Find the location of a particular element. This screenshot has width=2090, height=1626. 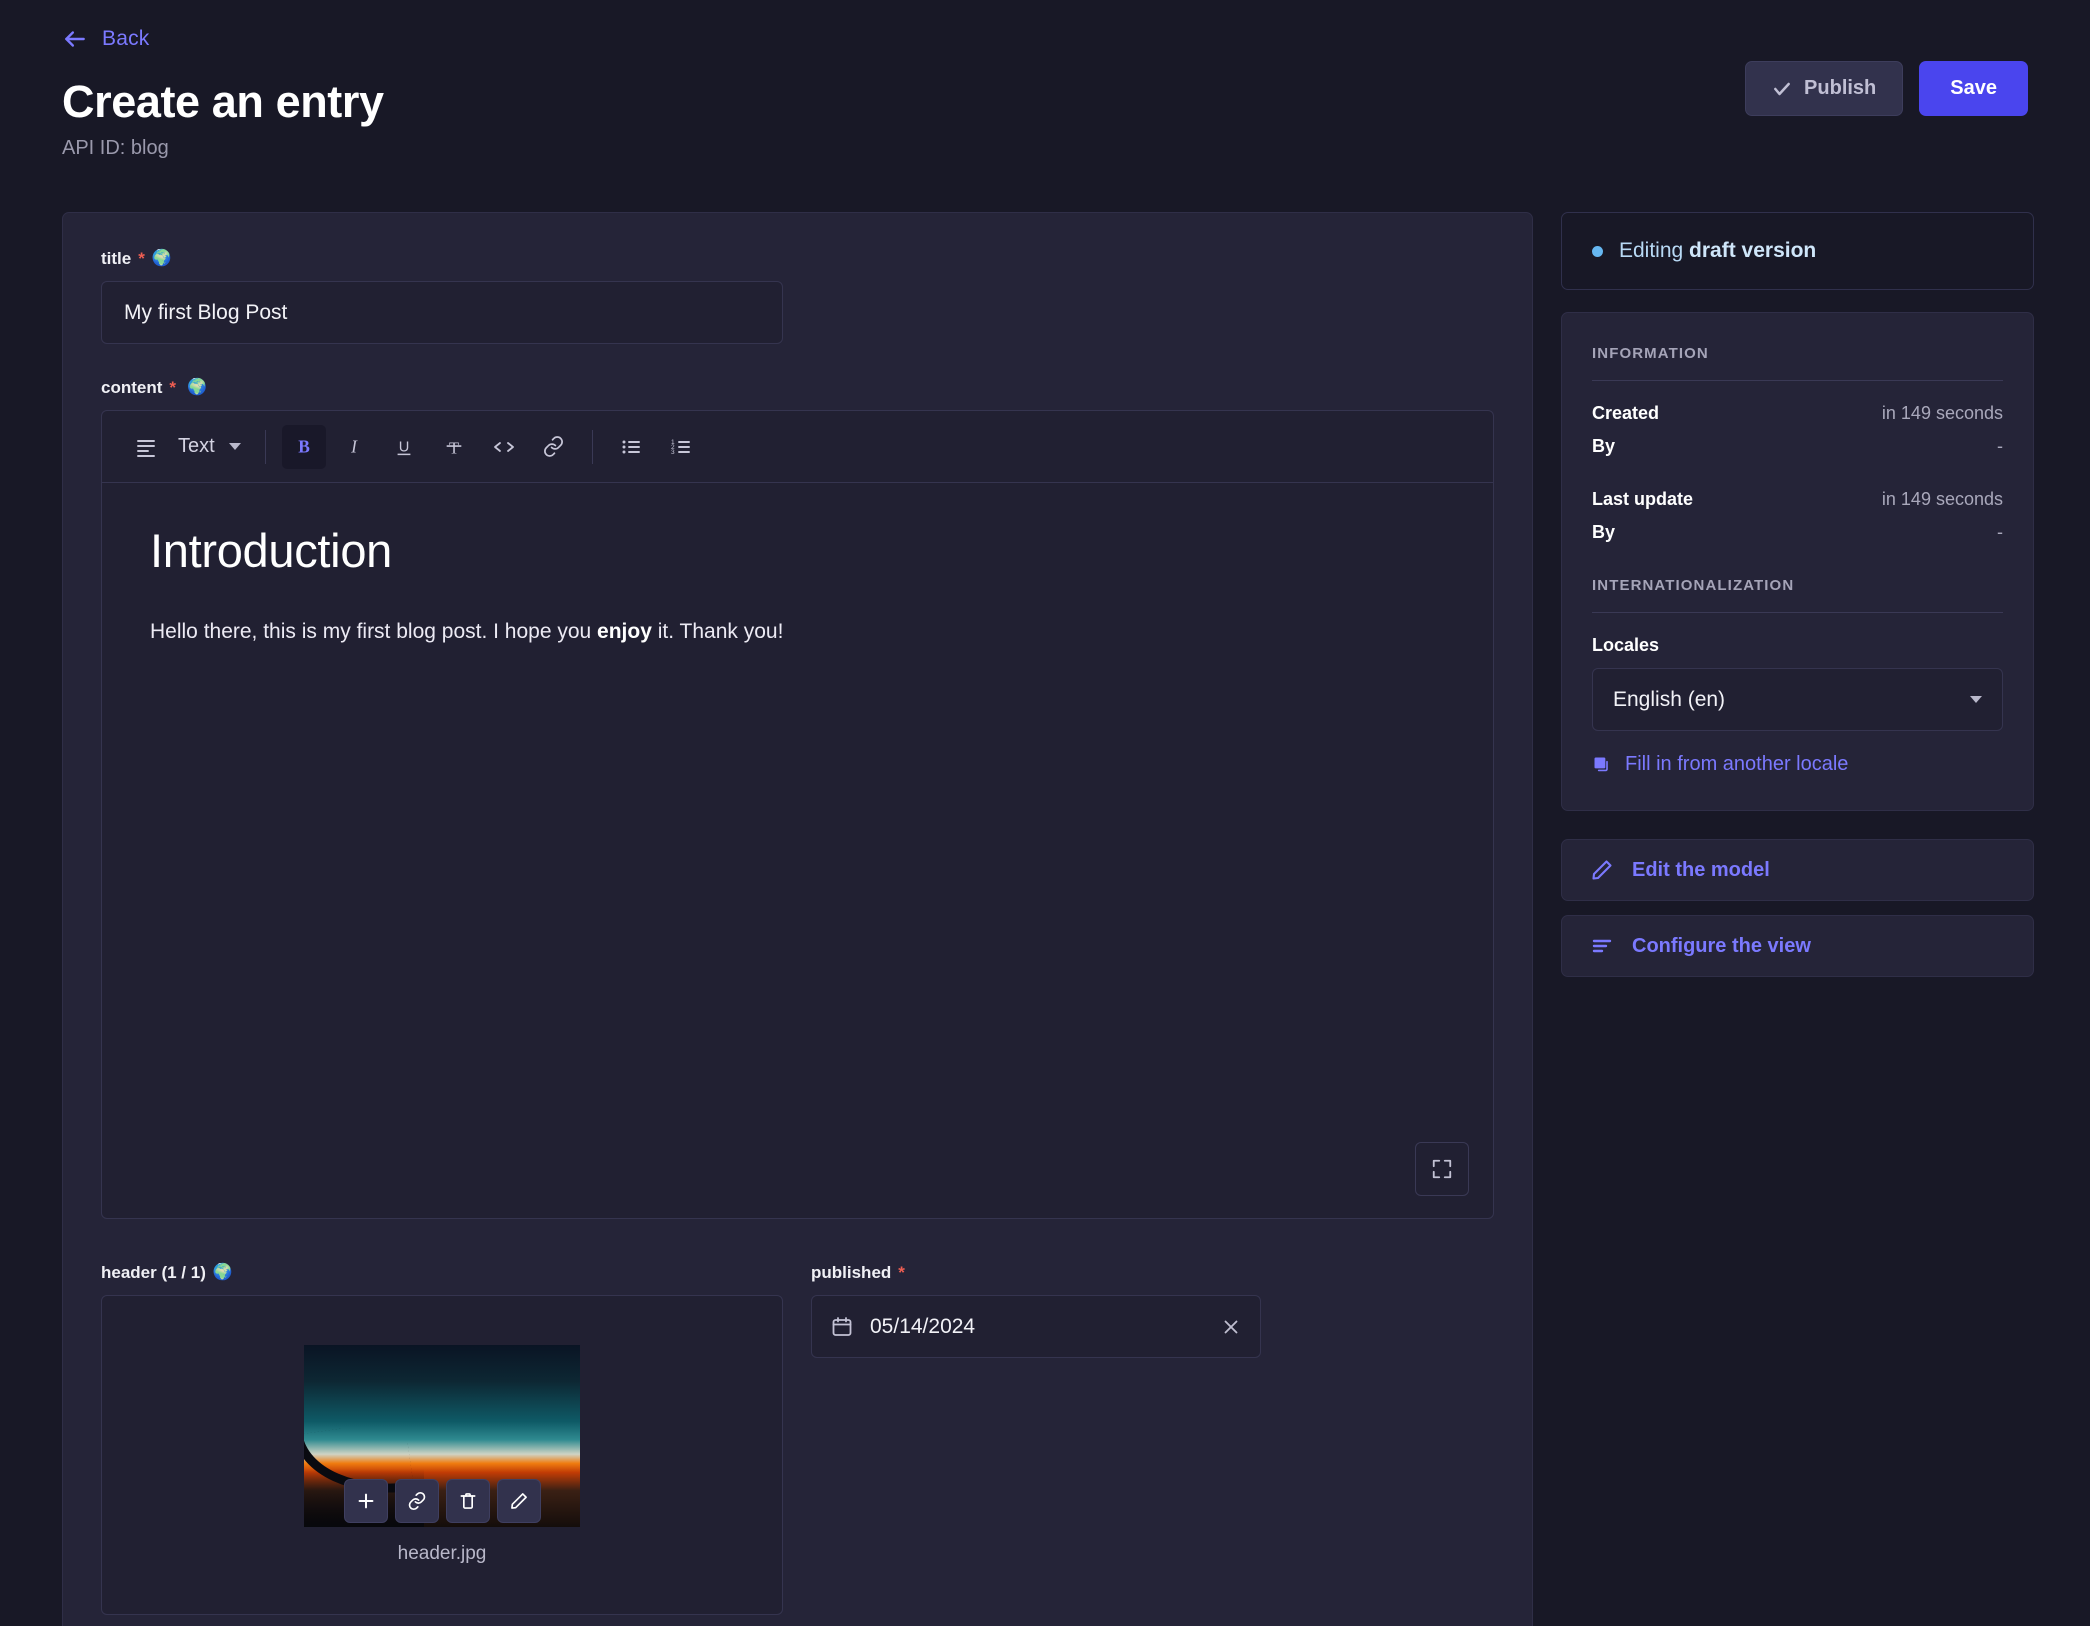

field-title-label-text: title is located at coordinates (116, 259).